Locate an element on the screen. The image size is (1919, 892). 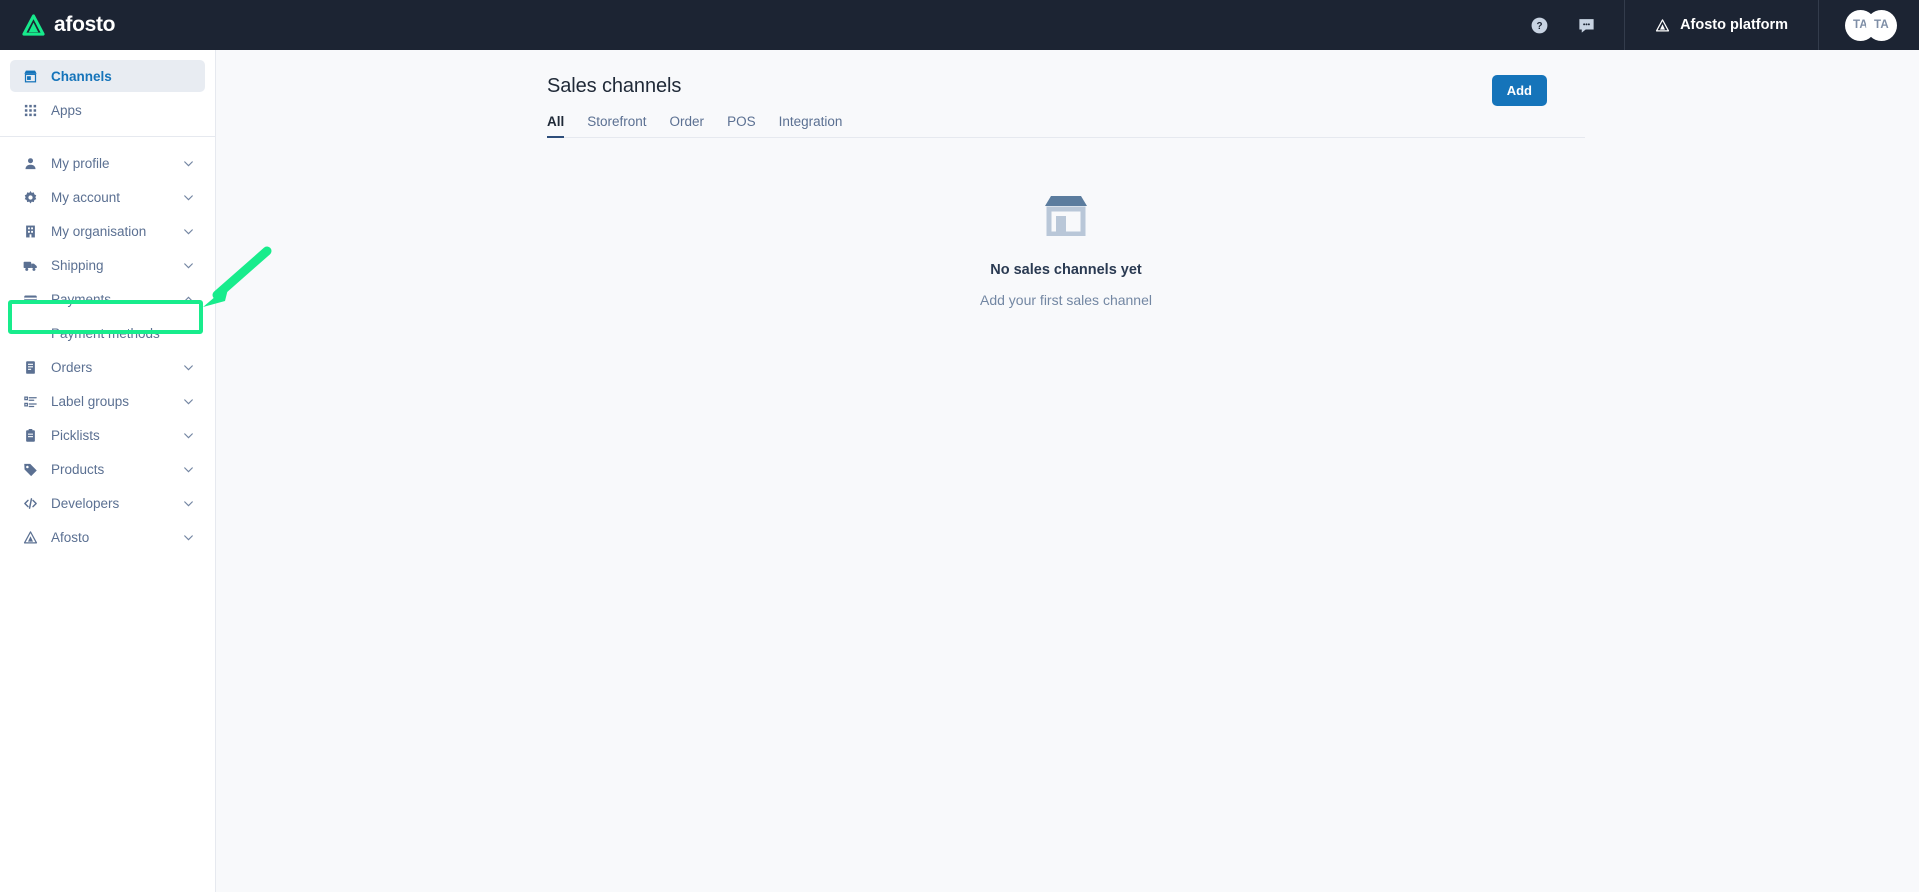
building-icon is located at coordinates (30, 231).